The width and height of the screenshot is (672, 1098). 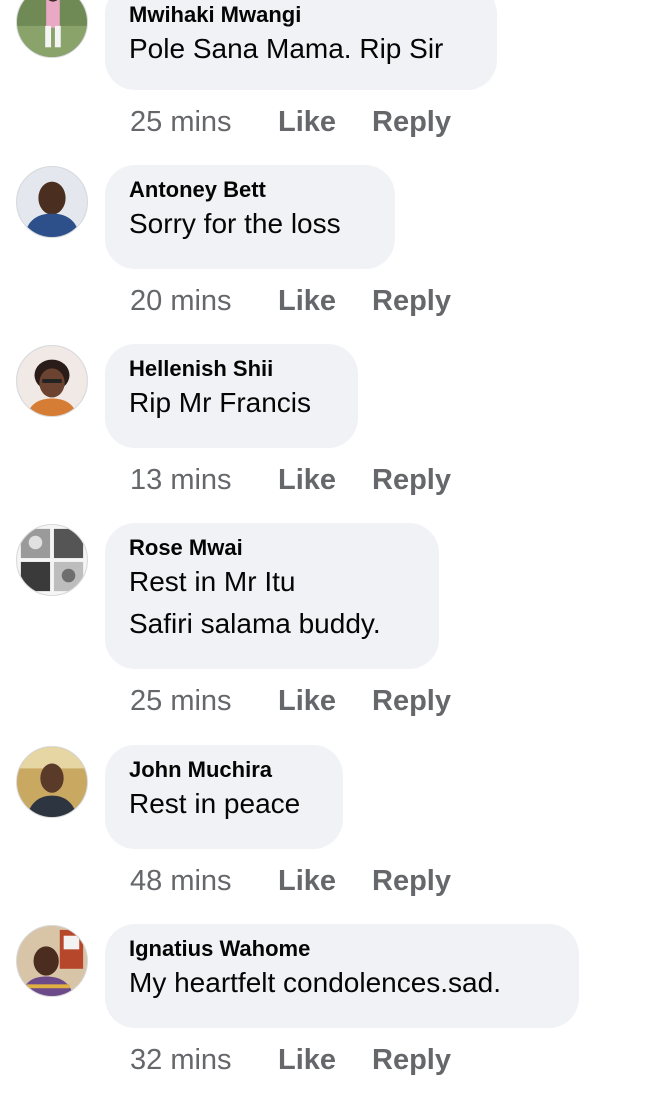 I want to click on comment-author: Mwihaki Mwangi, so click(x=300, y=15).